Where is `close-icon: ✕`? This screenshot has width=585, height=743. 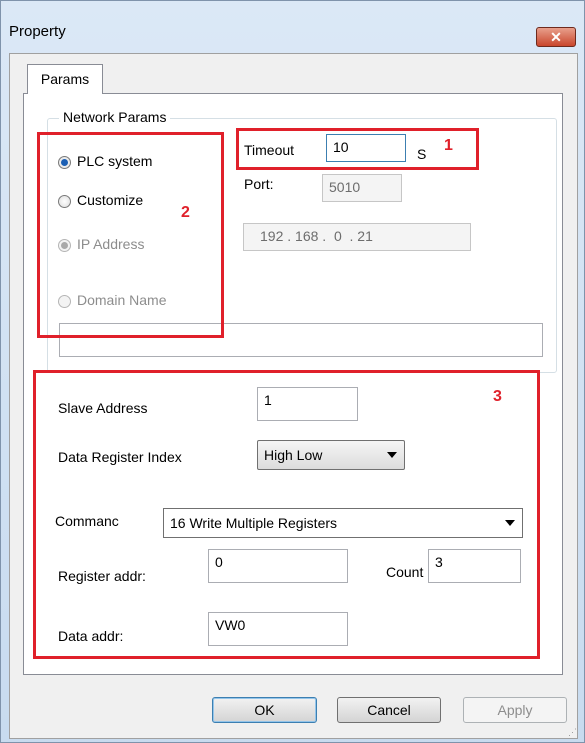 close-icon: ✕ is located at coordinates (556, 37).